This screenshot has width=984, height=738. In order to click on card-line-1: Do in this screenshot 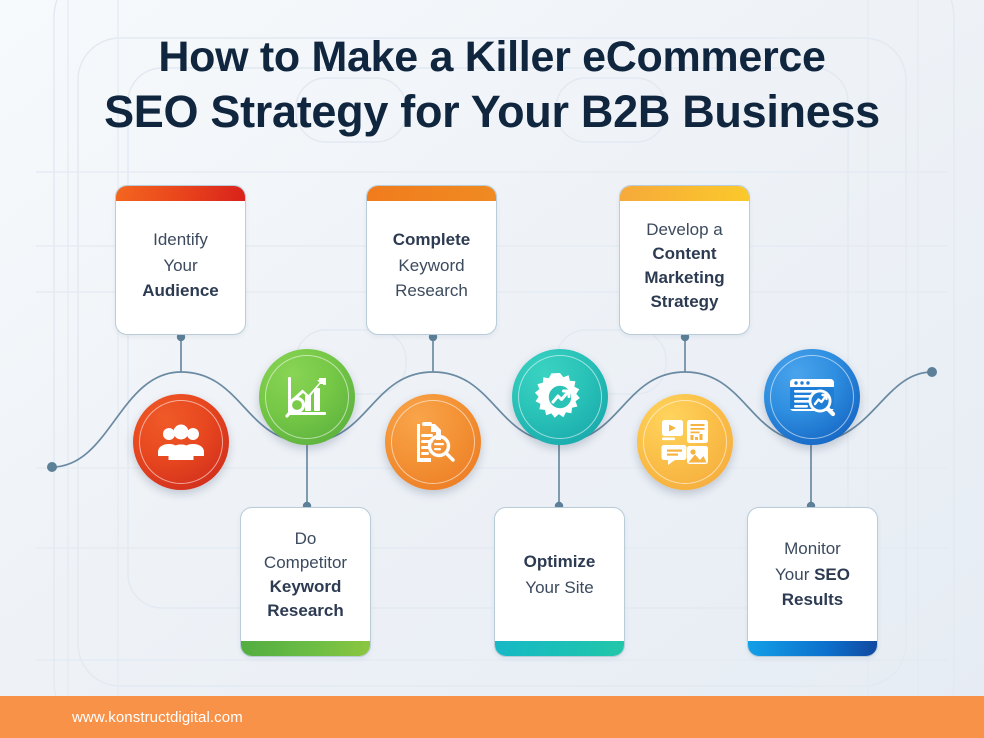, I will do `click(305, 538)`.